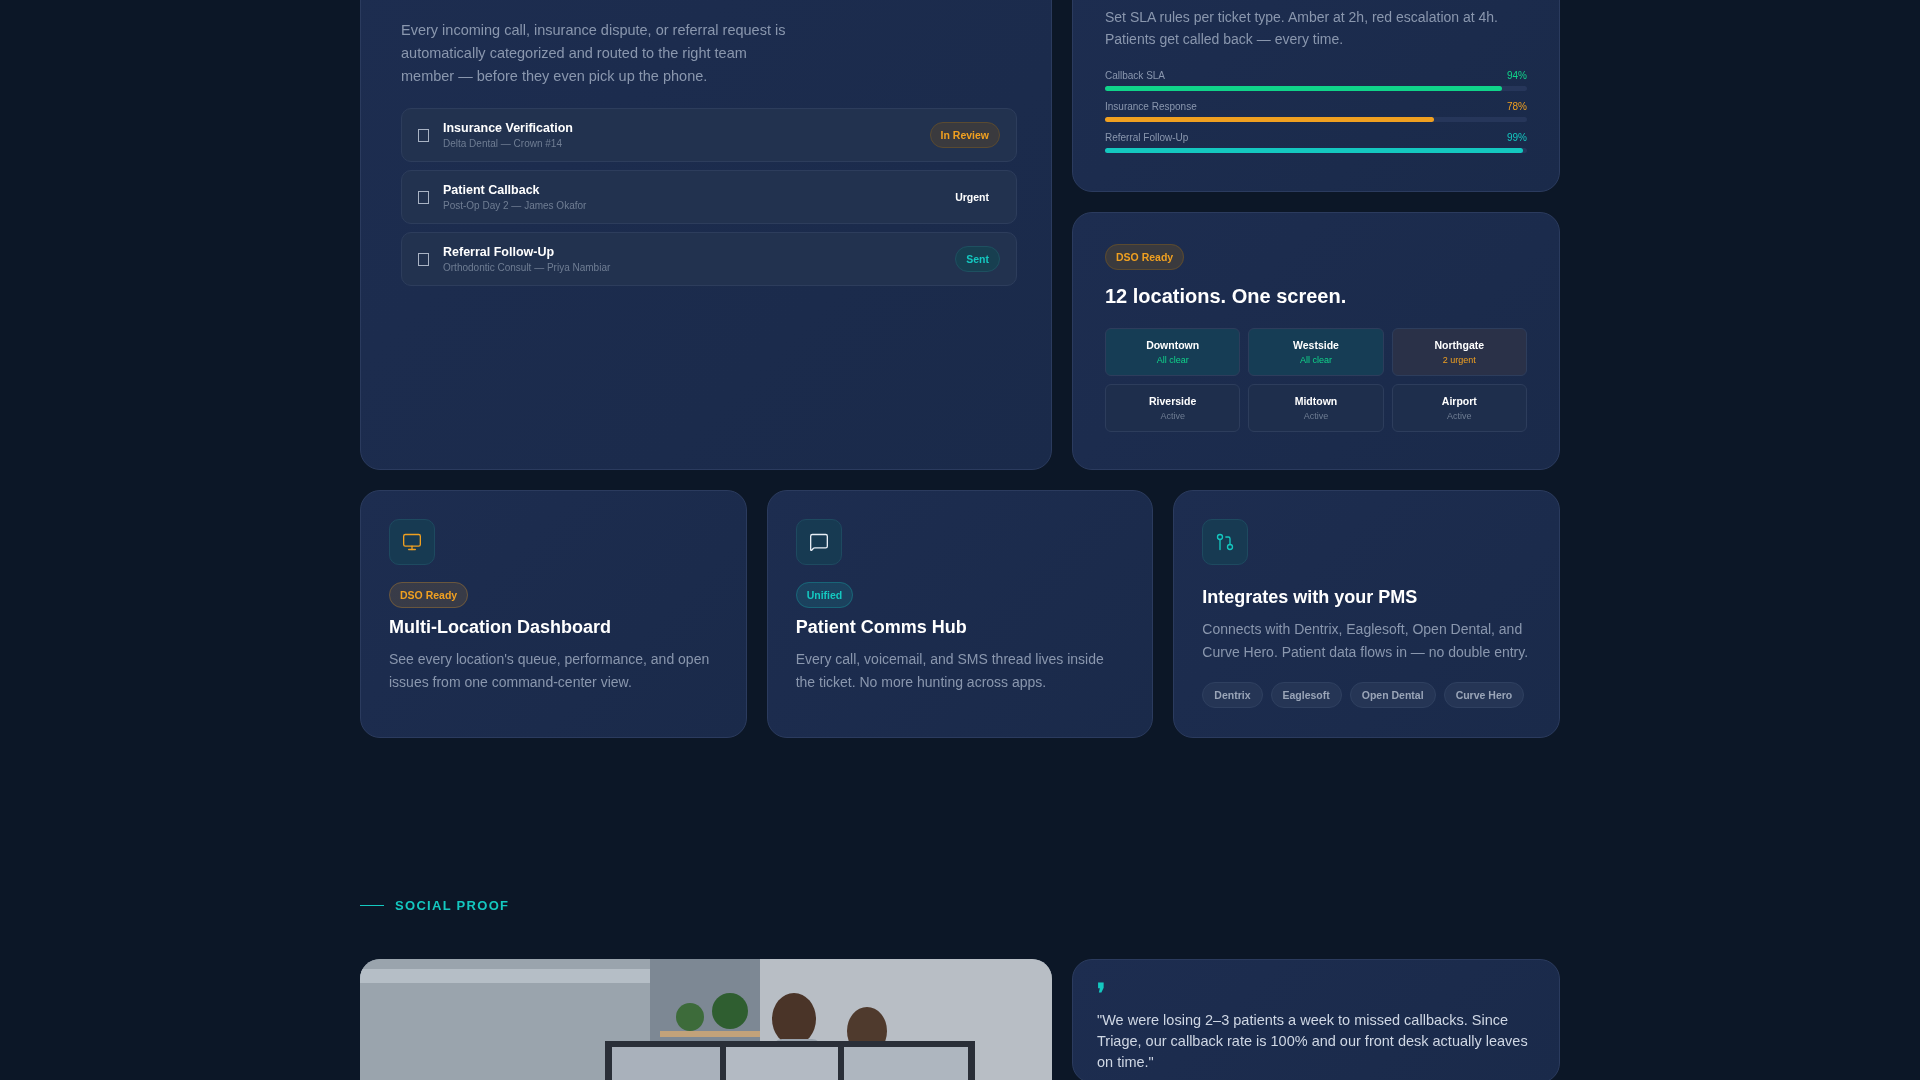 The image size is (1920, 1080). What do you see at coordinates (1173, 408) in the screenshot?
I see `location-tile: Riverside Active` at bounding box center [1173, 408].